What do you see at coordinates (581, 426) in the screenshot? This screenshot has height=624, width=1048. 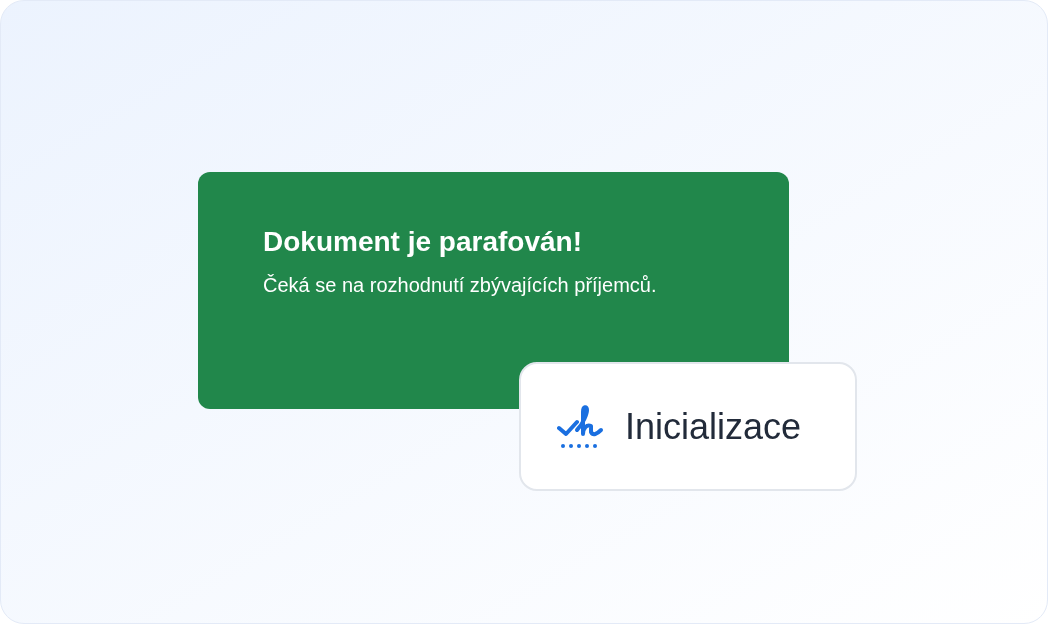 I see `signature-icon` at bounding box center [581, 426].